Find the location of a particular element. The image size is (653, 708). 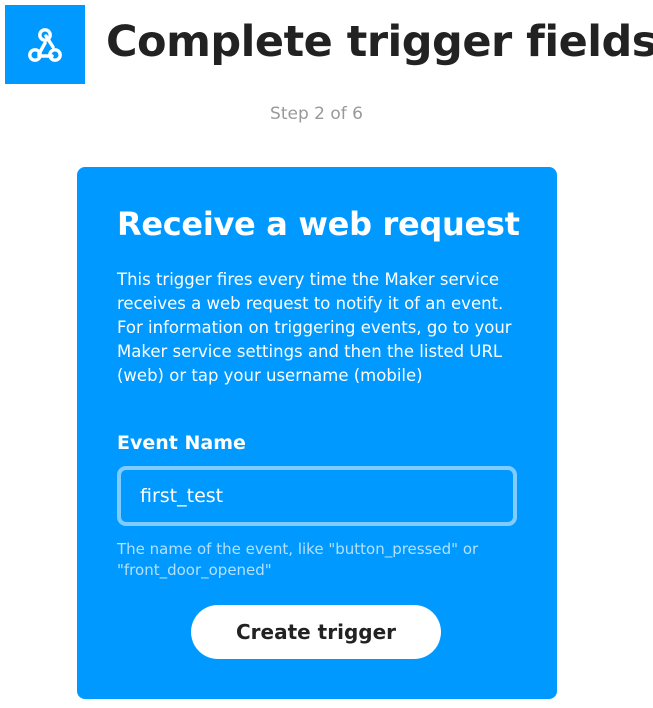

trigger-title: Receive a web request is located at coordinates (318, 224).